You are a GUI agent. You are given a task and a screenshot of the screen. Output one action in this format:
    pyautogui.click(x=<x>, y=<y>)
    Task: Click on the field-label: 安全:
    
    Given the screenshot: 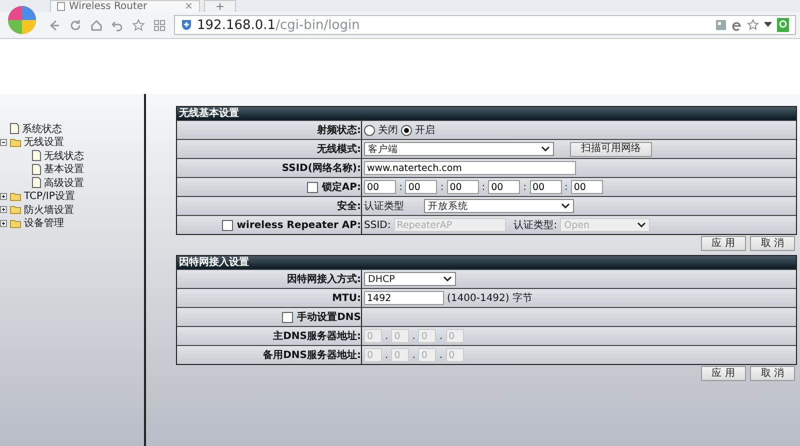 What is the action you would take?
    pyautogui.click(x=349, y=206)
    